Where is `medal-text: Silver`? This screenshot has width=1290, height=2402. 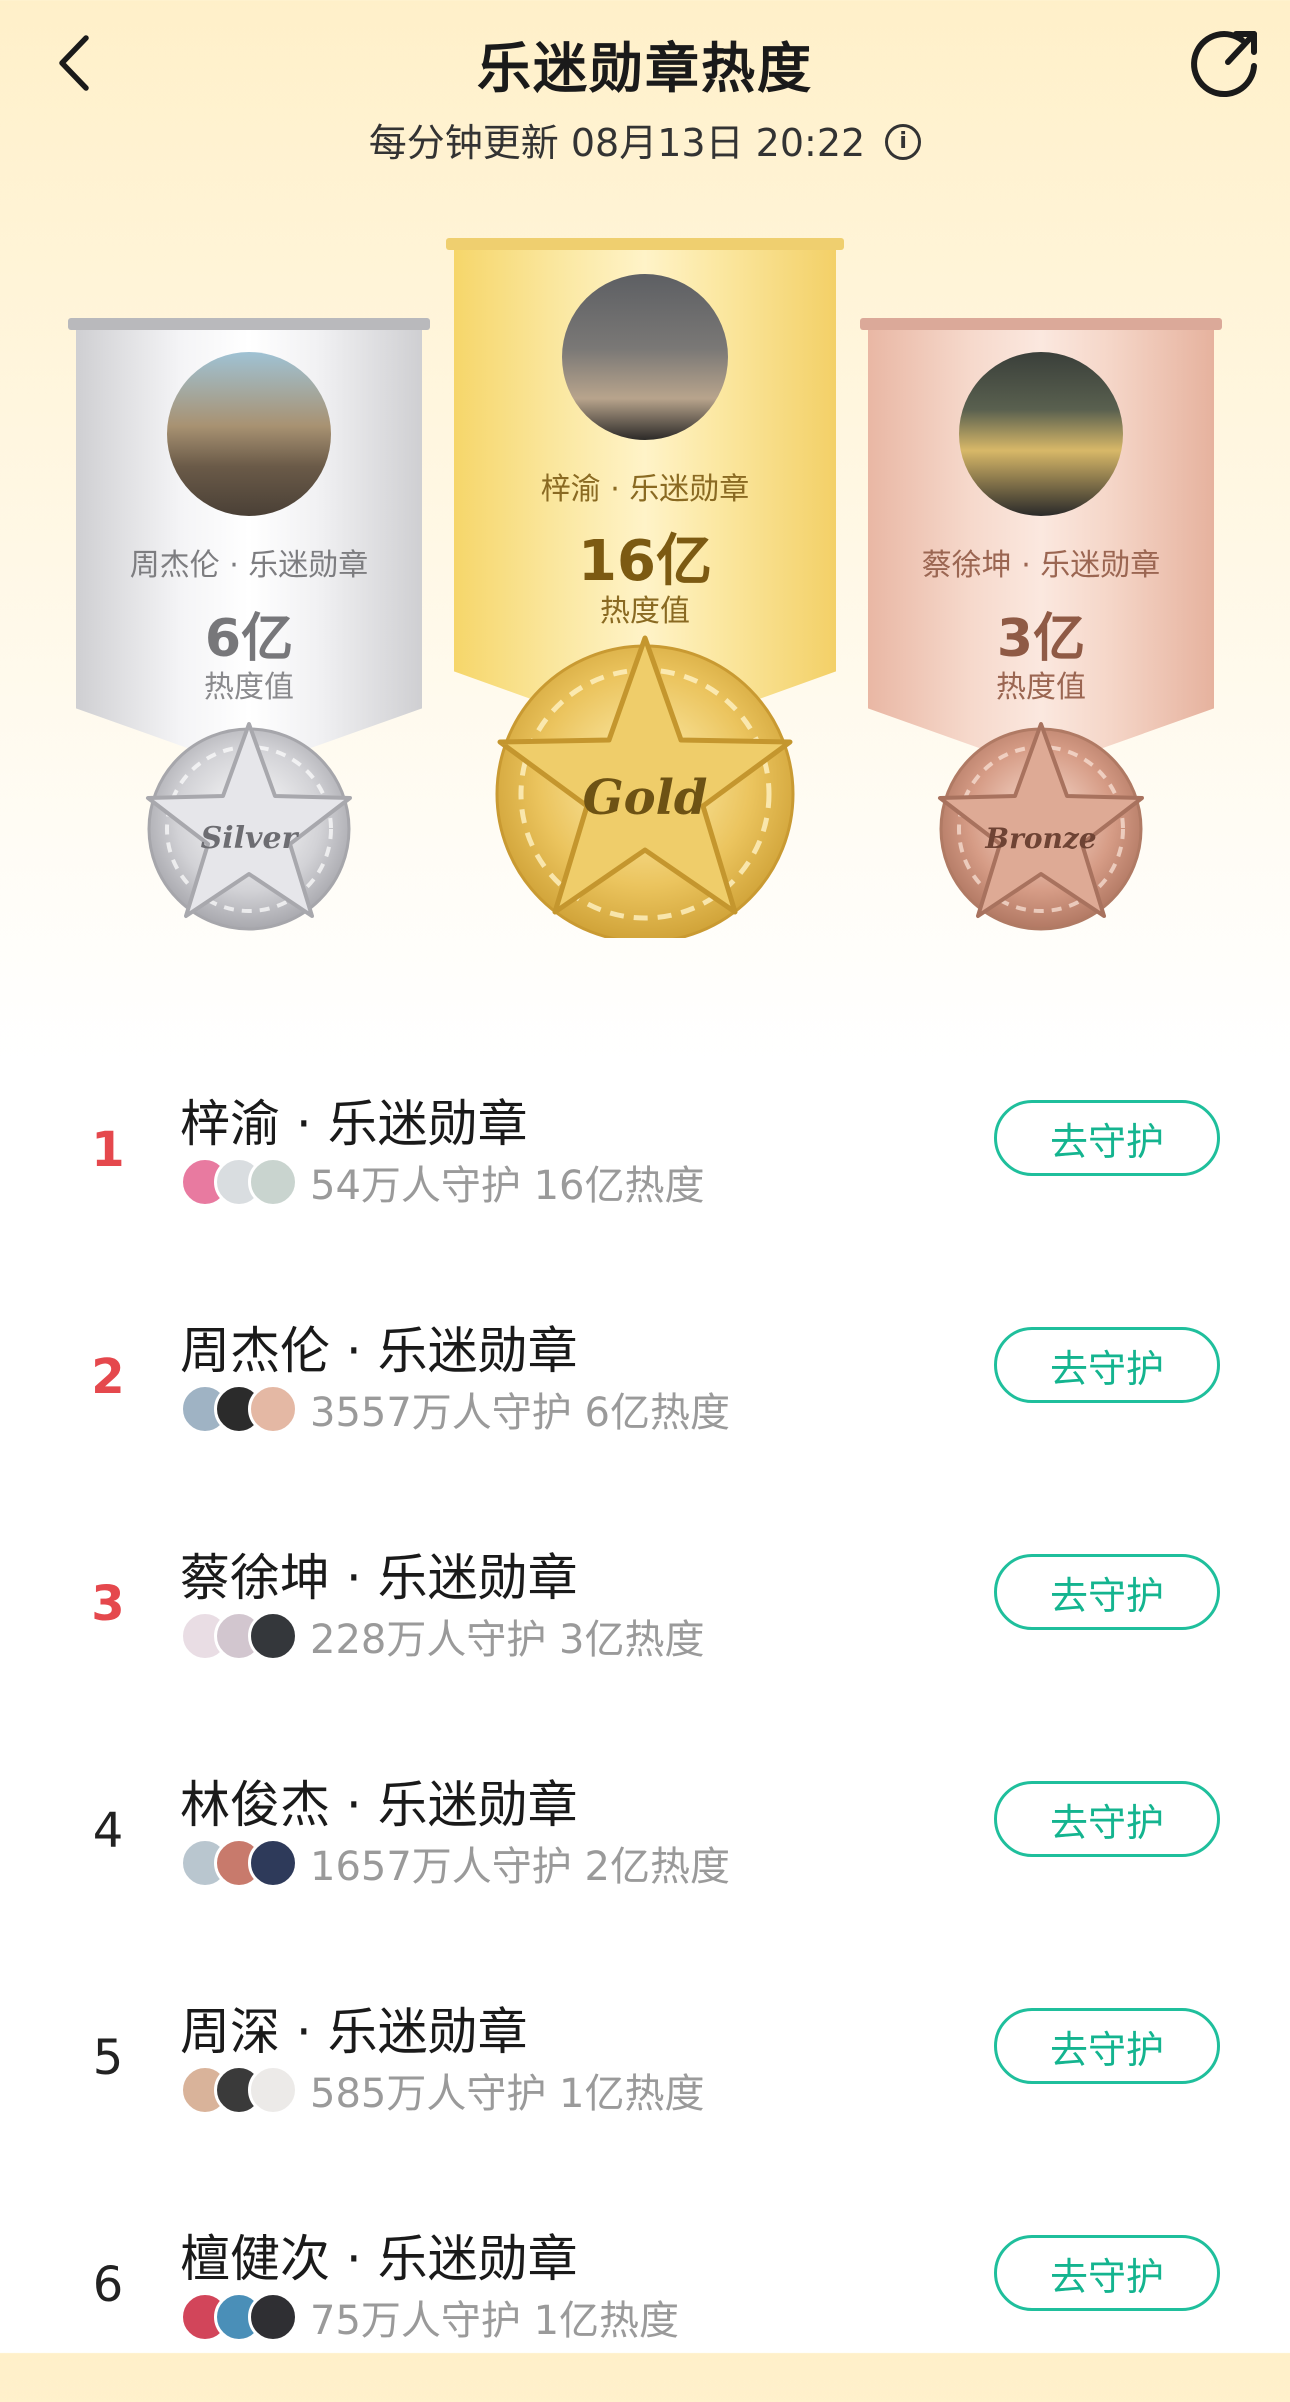
medal-text: Silver is located at coordinates (250, 838).